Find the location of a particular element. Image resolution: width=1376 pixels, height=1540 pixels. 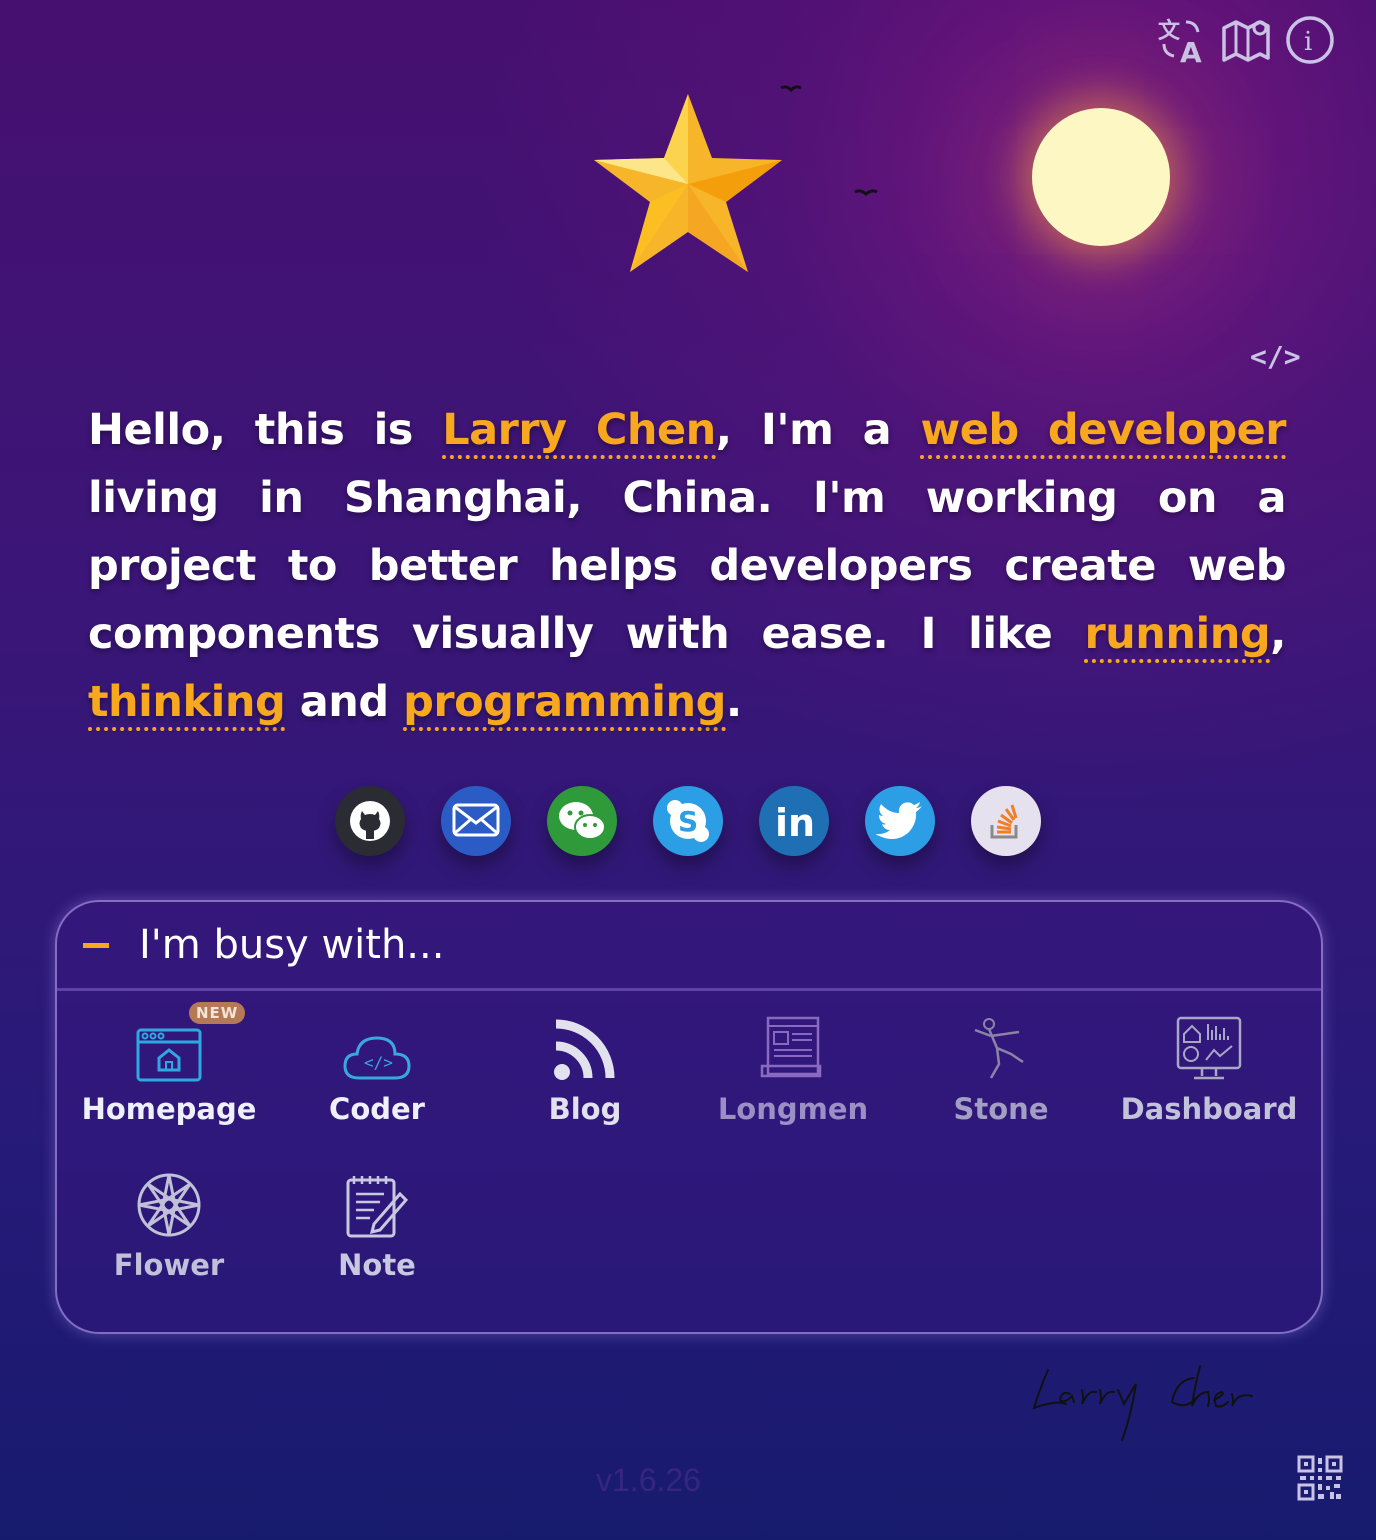

project-flower: Flower is located at coordinates (169, 1220).